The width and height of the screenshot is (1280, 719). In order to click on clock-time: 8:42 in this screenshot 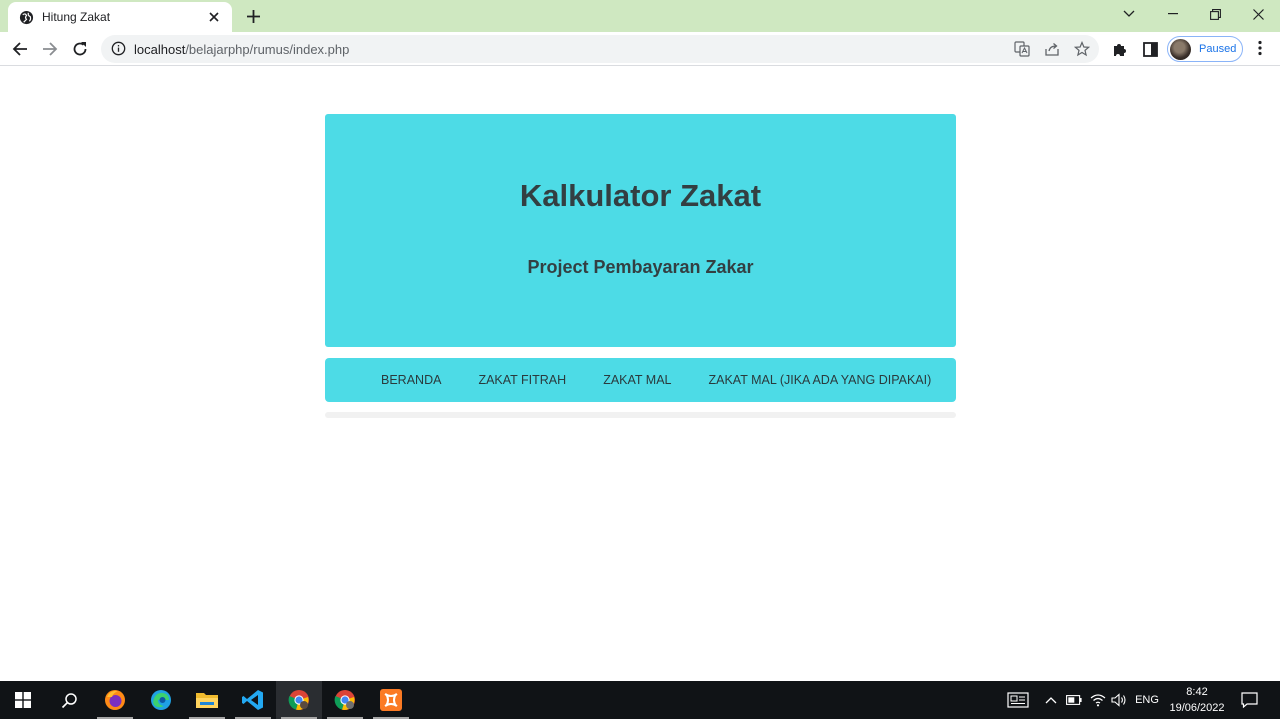, I will do `click(1197, 692)`.